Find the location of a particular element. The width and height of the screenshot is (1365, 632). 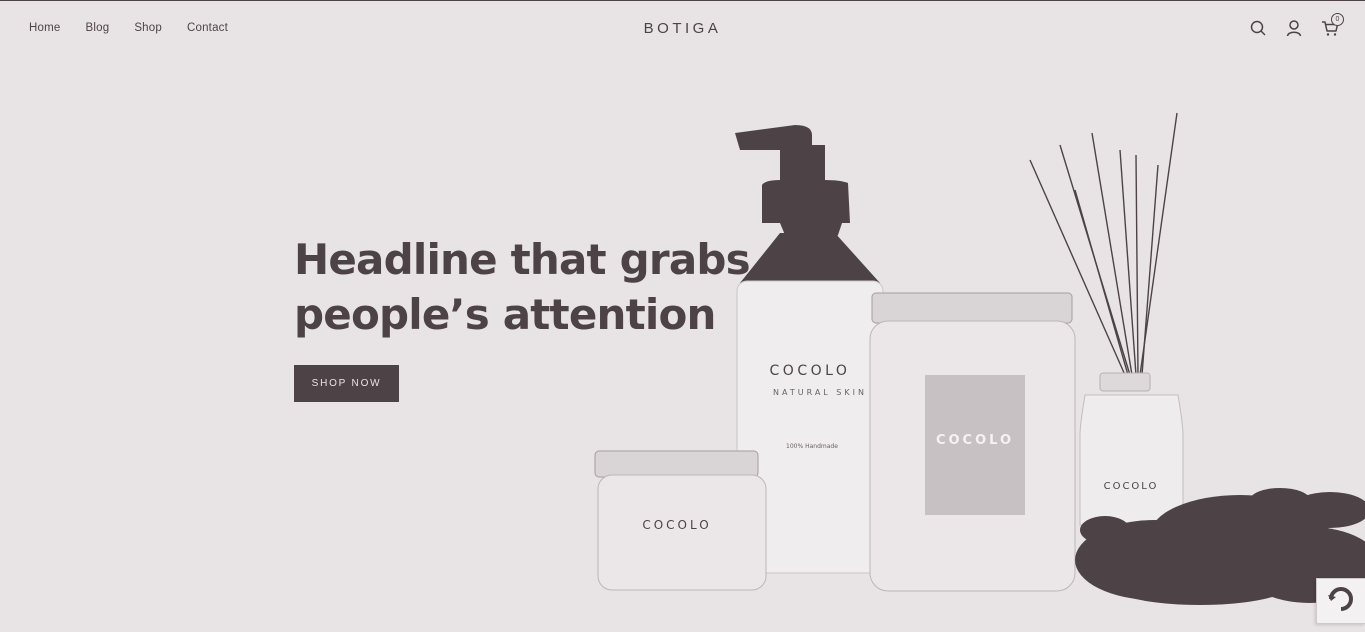

cart-count-badge: 0 is located at coordinates (1337, 19).